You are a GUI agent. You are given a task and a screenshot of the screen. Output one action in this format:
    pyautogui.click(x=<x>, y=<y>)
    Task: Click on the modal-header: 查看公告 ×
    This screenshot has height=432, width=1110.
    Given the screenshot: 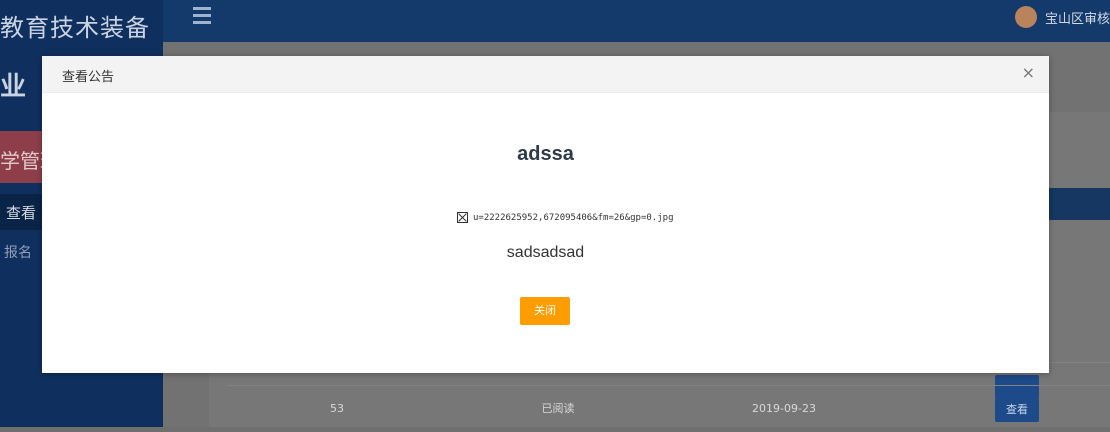 What is the action you would take?
    pyautogui.click(x=545, y=74)
    